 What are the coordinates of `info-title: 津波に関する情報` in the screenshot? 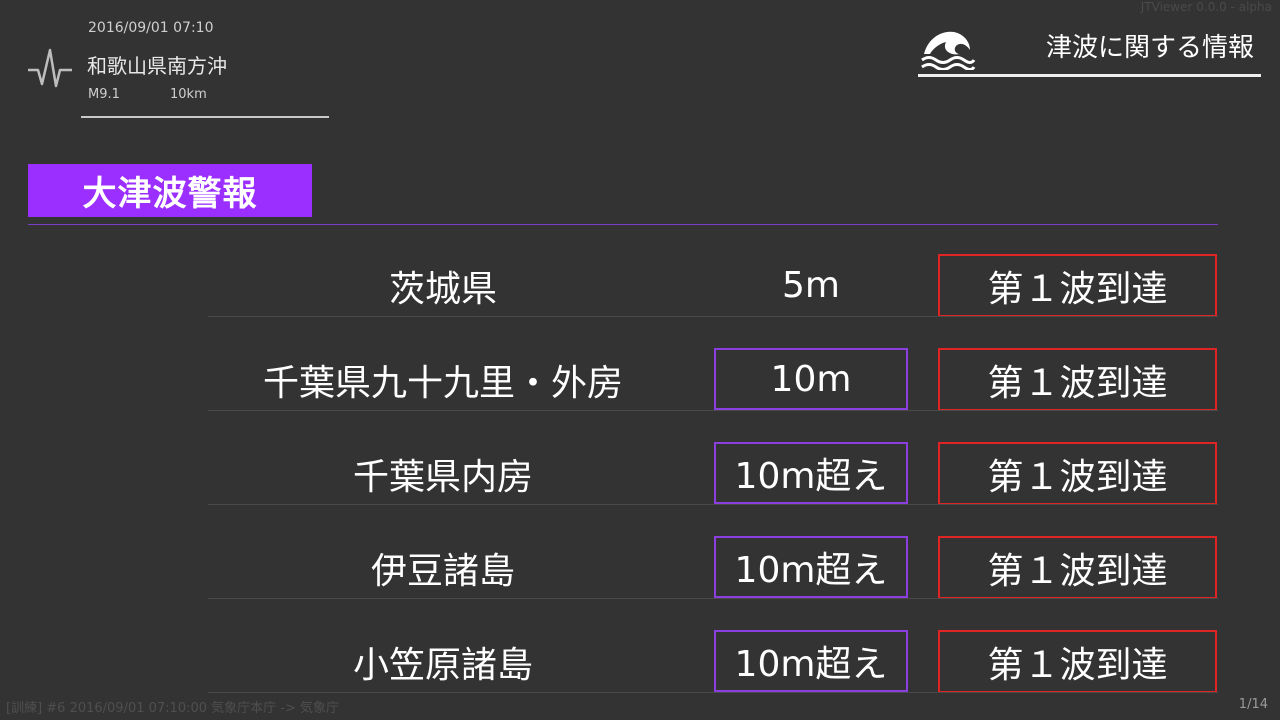 It's located at (1149, 48).